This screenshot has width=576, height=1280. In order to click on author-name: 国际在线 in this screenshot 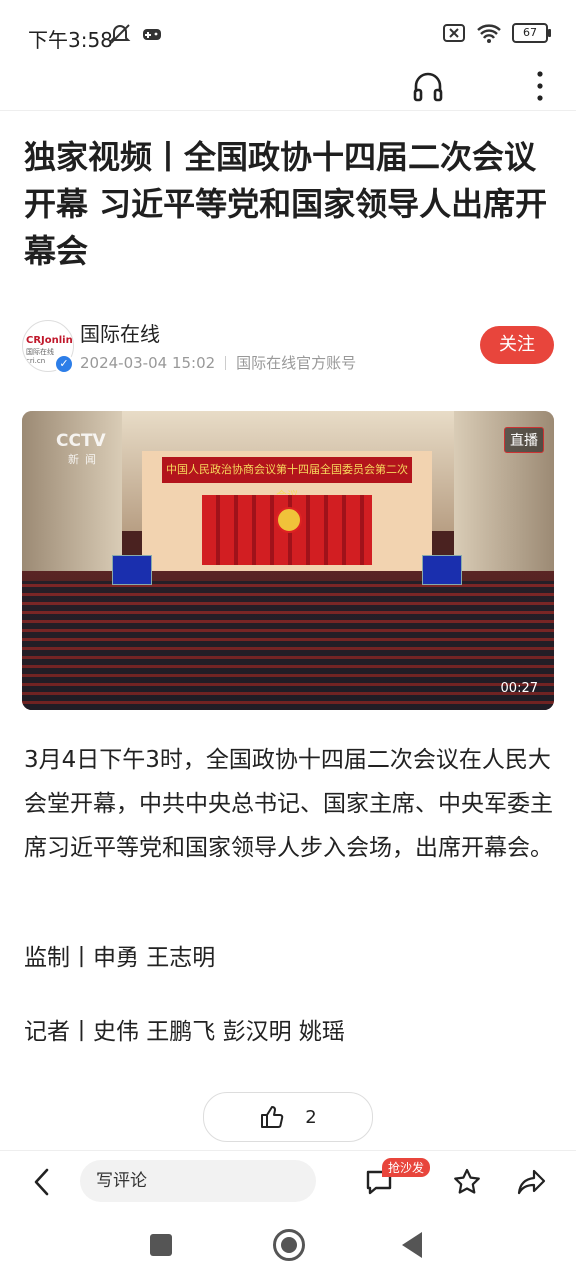, I will do `click(120, 332)`.